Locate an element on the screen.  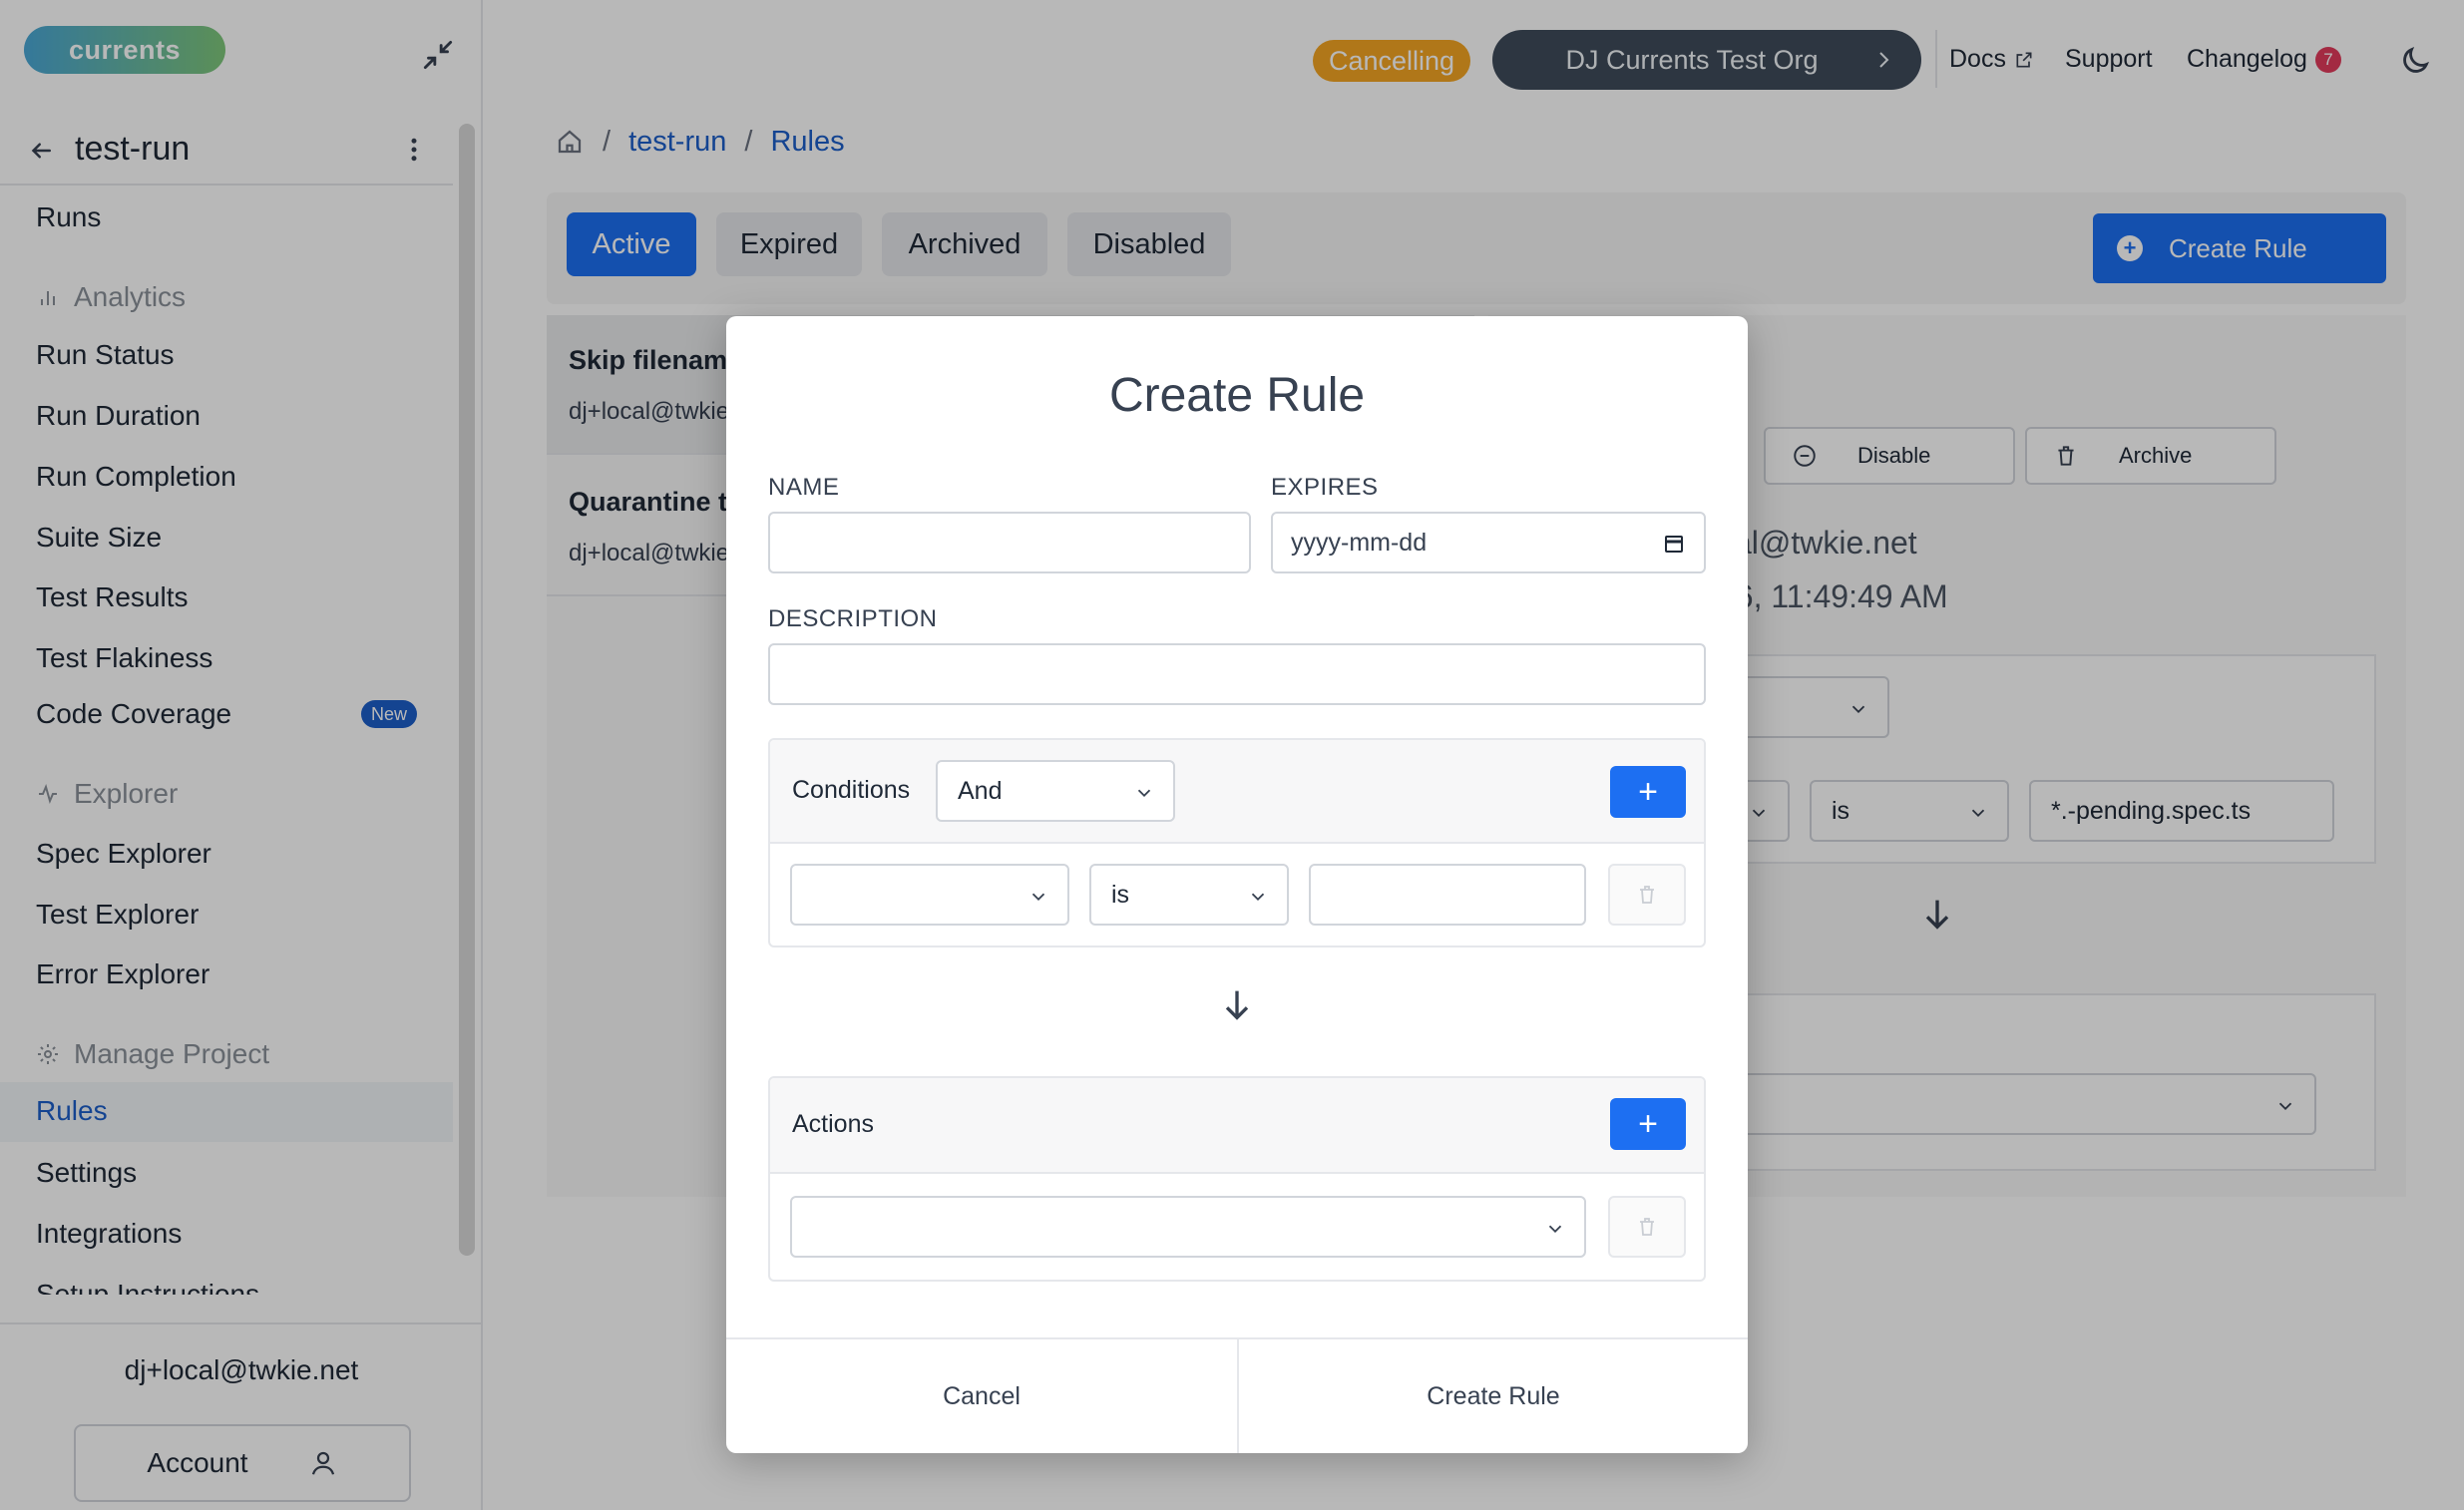
action-select is located at coordinates (1188, 1227).